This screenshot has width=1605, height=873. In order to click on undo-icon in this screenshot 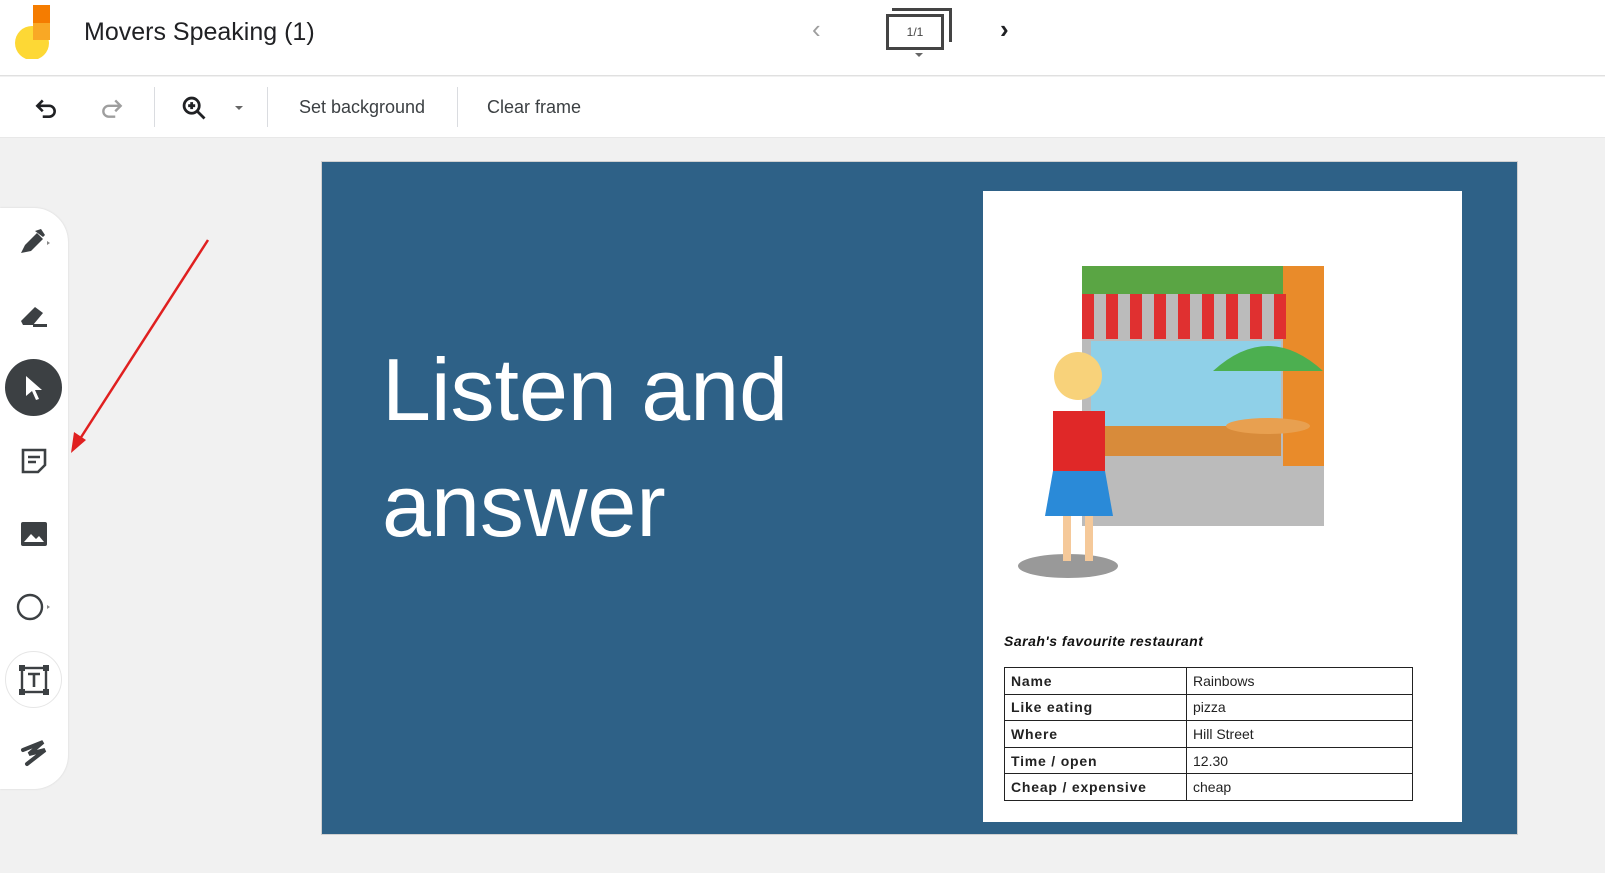, I will do `click(45, 108)`.